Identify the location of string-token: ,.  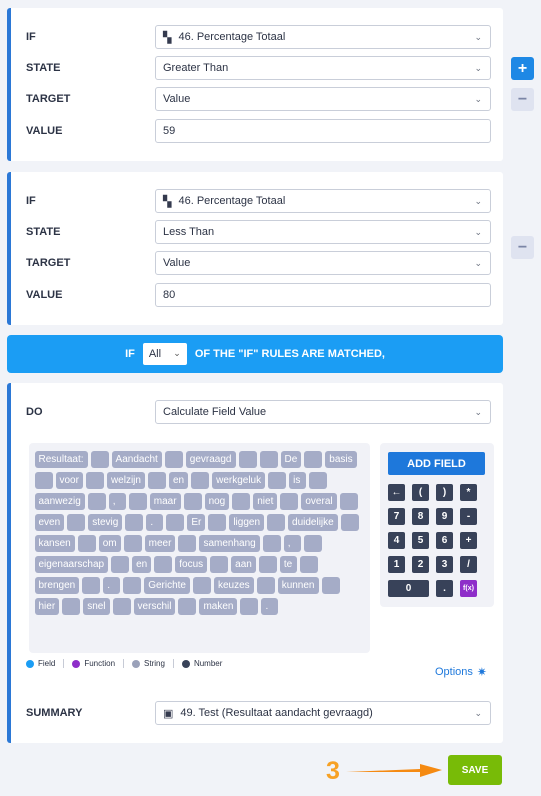
(117, 501).